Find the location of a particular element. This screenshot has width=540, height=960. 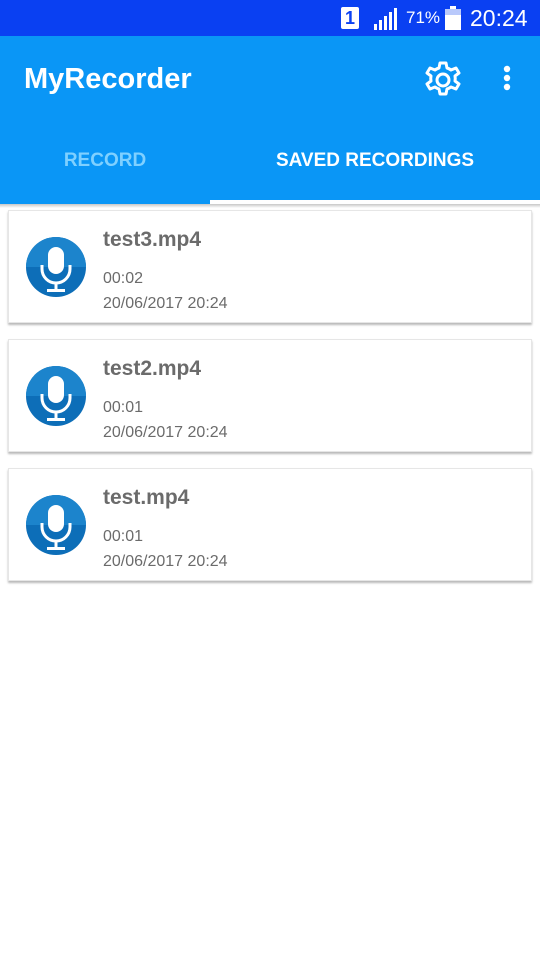

recording-card: test2.mp4 00:01 20/06/2017 20:24 is located at coordinates (270, 395).